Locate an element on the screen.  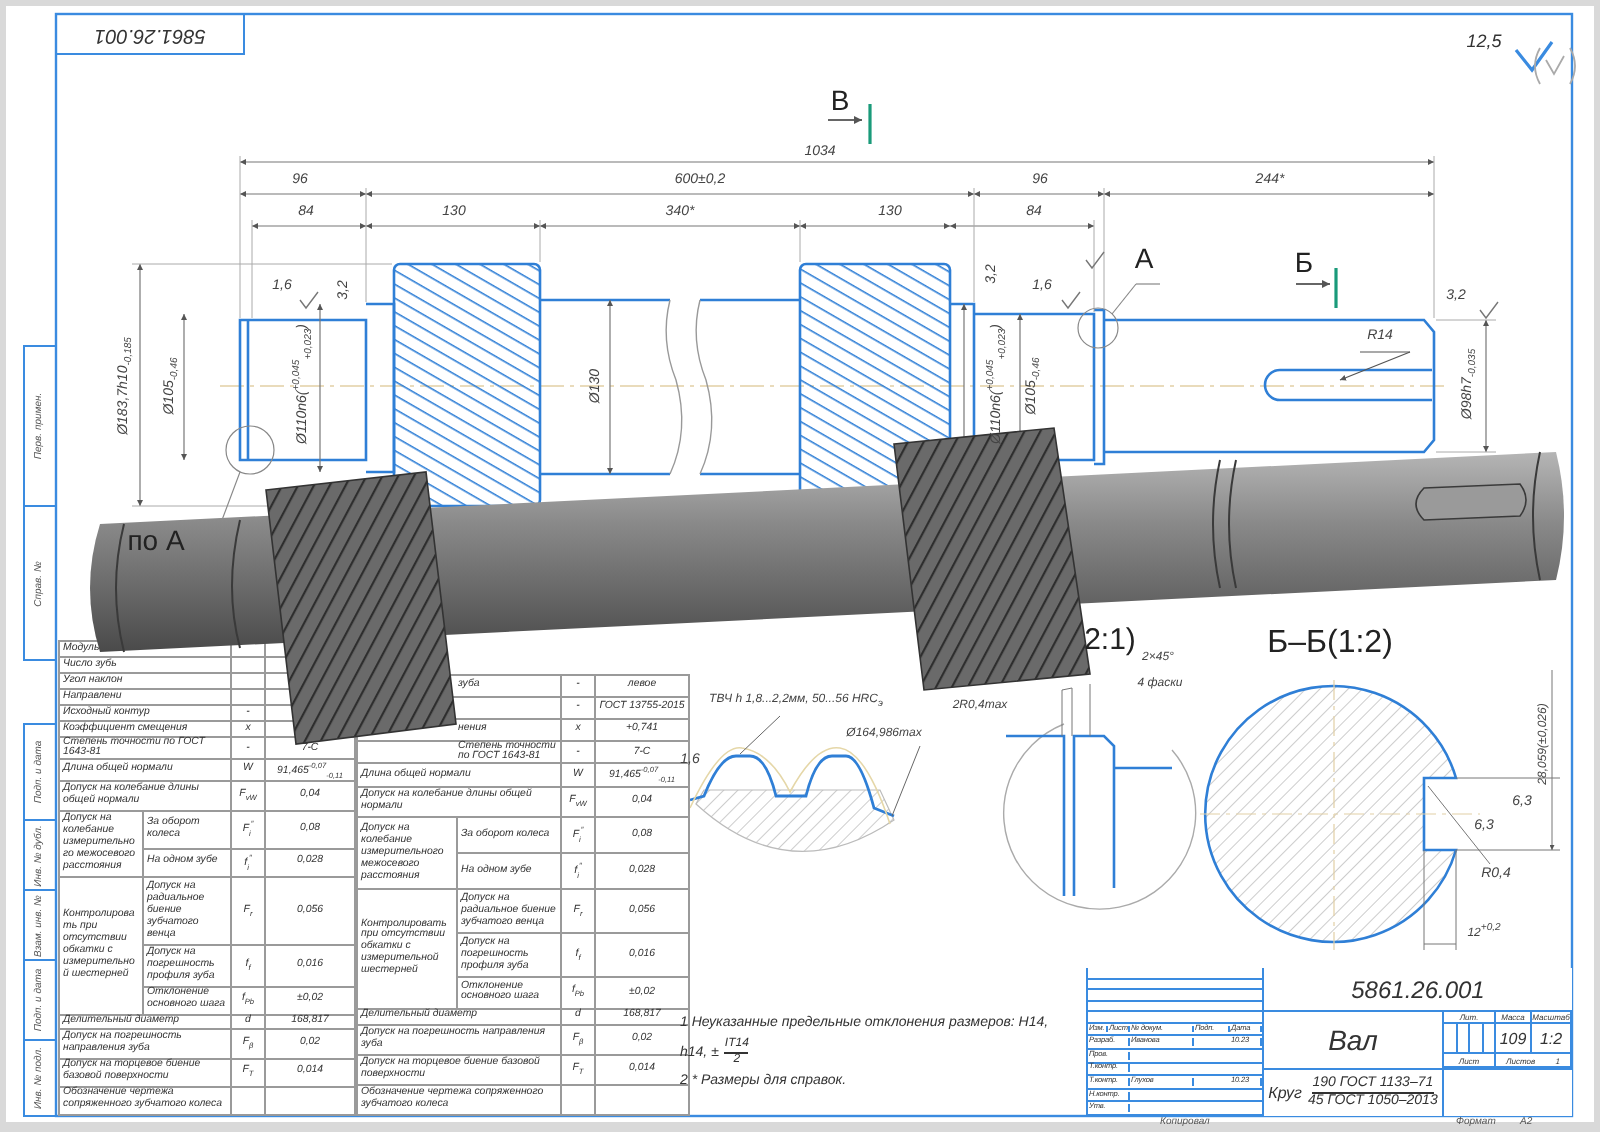
leader-line is located at coordinates (1375, 366).